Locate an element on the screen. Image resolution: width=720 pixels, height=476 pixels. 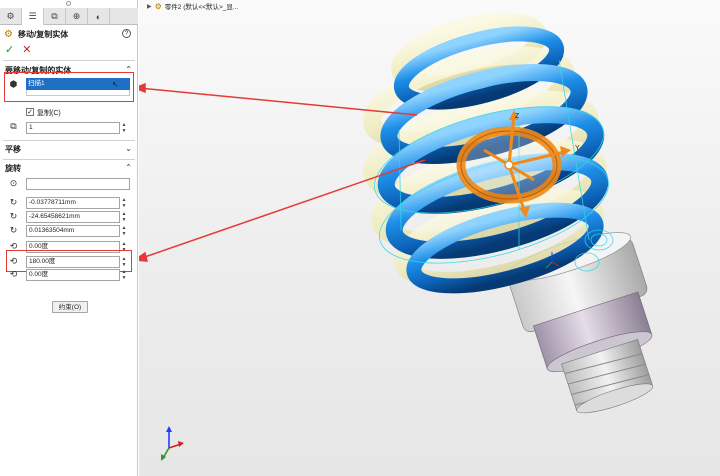
z-coordinate-spinner: ▲ ▼ is located at coordinates (124, 231).